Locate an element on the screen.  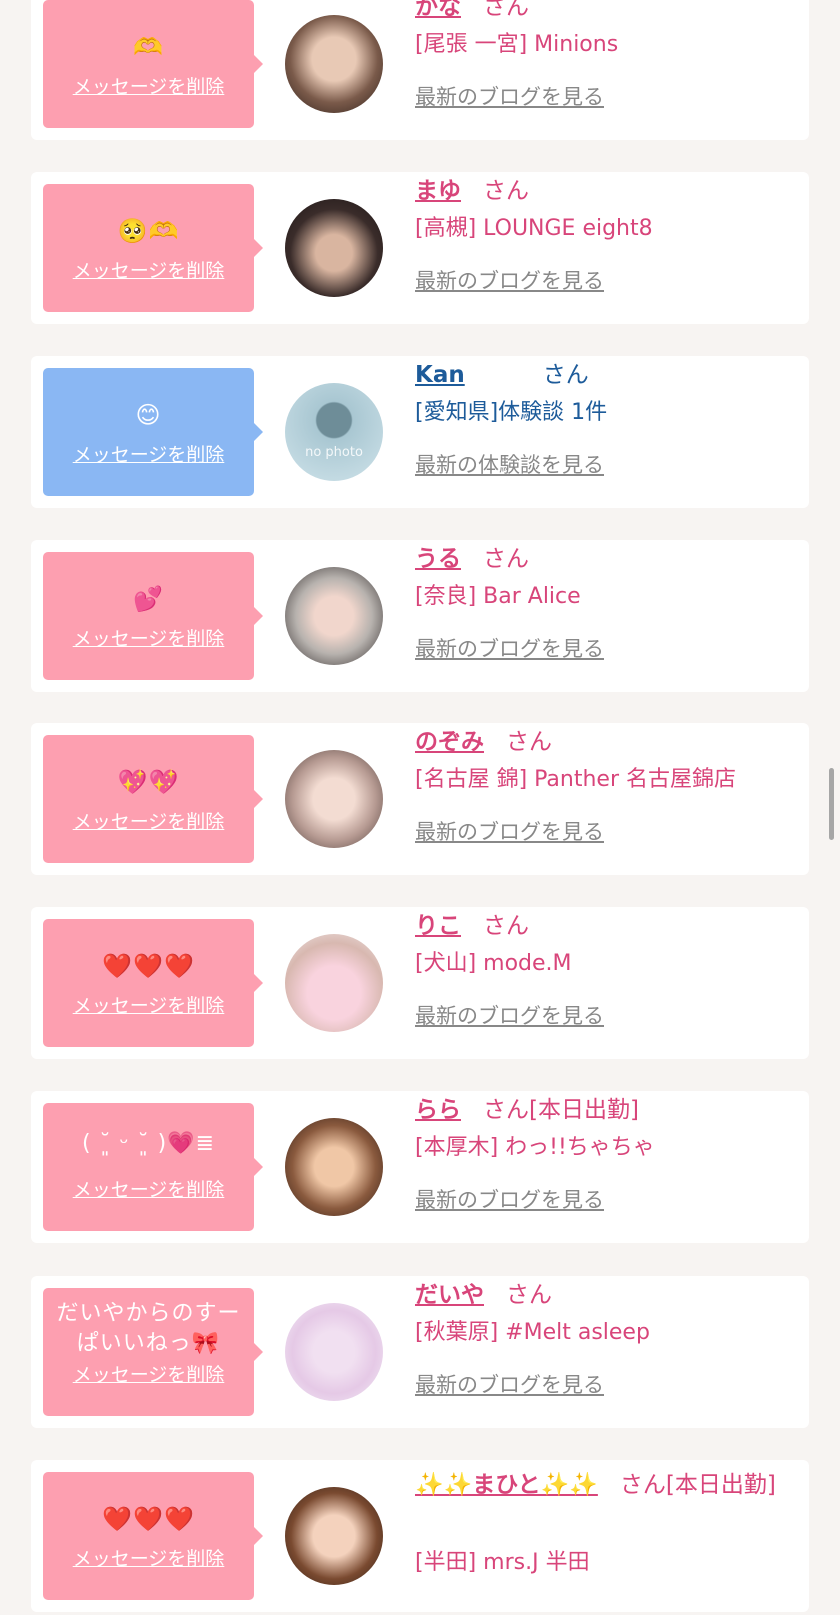
no-photo-label: no photo is located at coordinates (334, 452).